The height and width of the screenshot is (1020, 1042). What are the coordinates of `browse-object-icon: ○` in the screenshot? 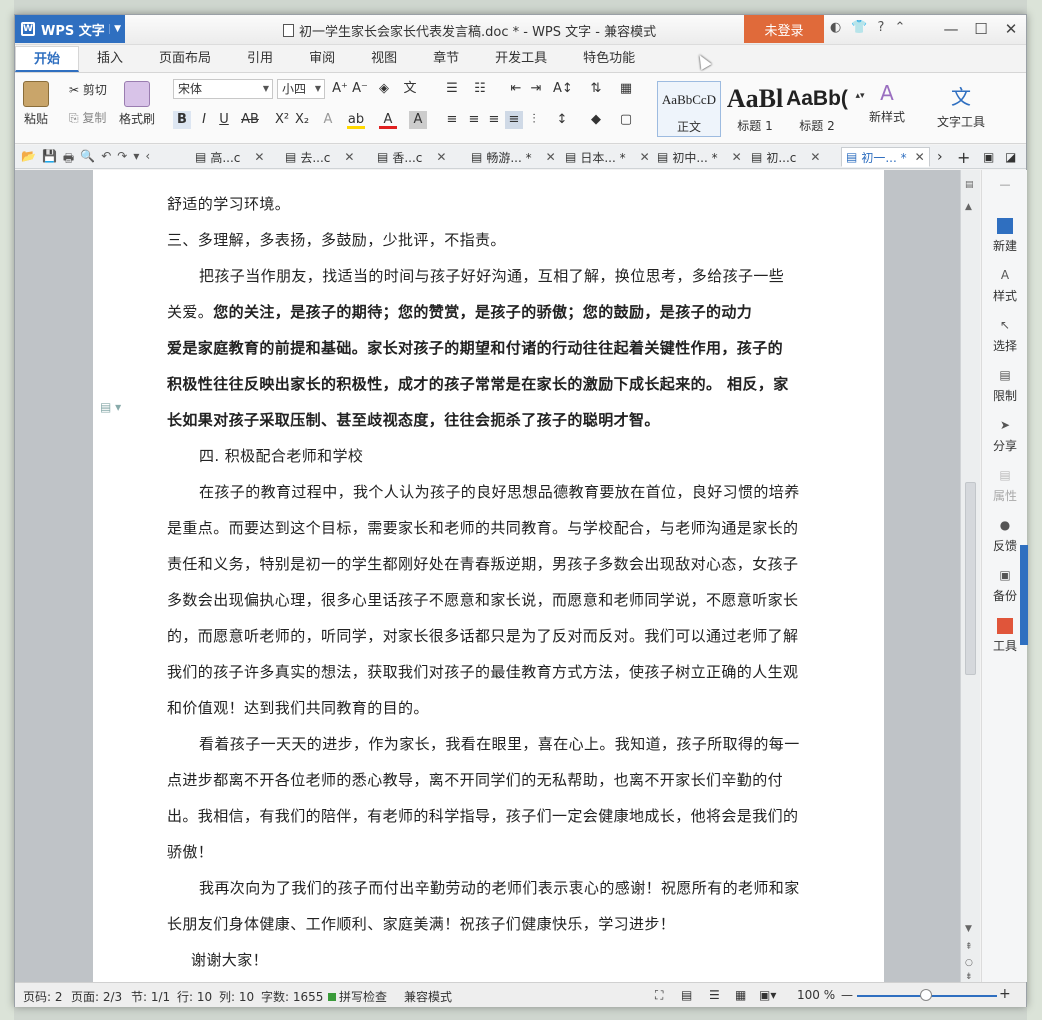 It's located at (969, 963).